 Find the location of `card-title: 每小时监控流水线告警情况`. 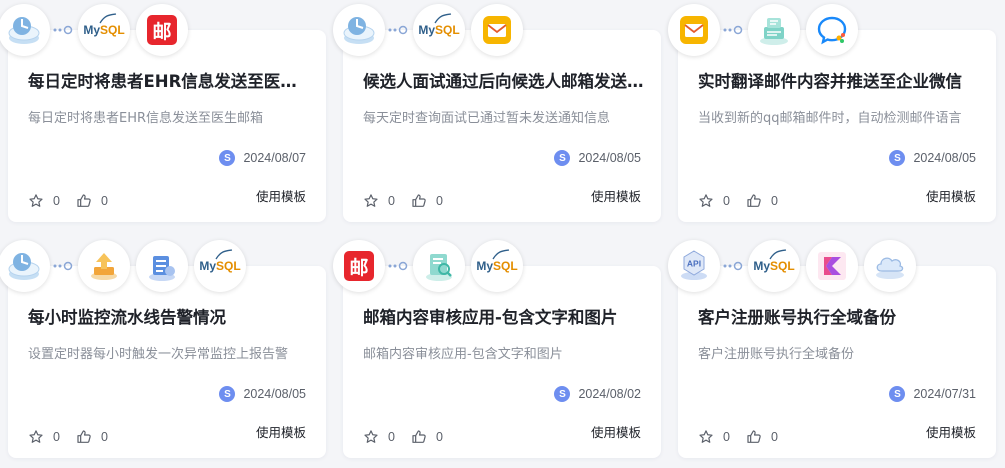

card-title: 每小时监控流水线告警情况 is located at coordinates (170, 316).